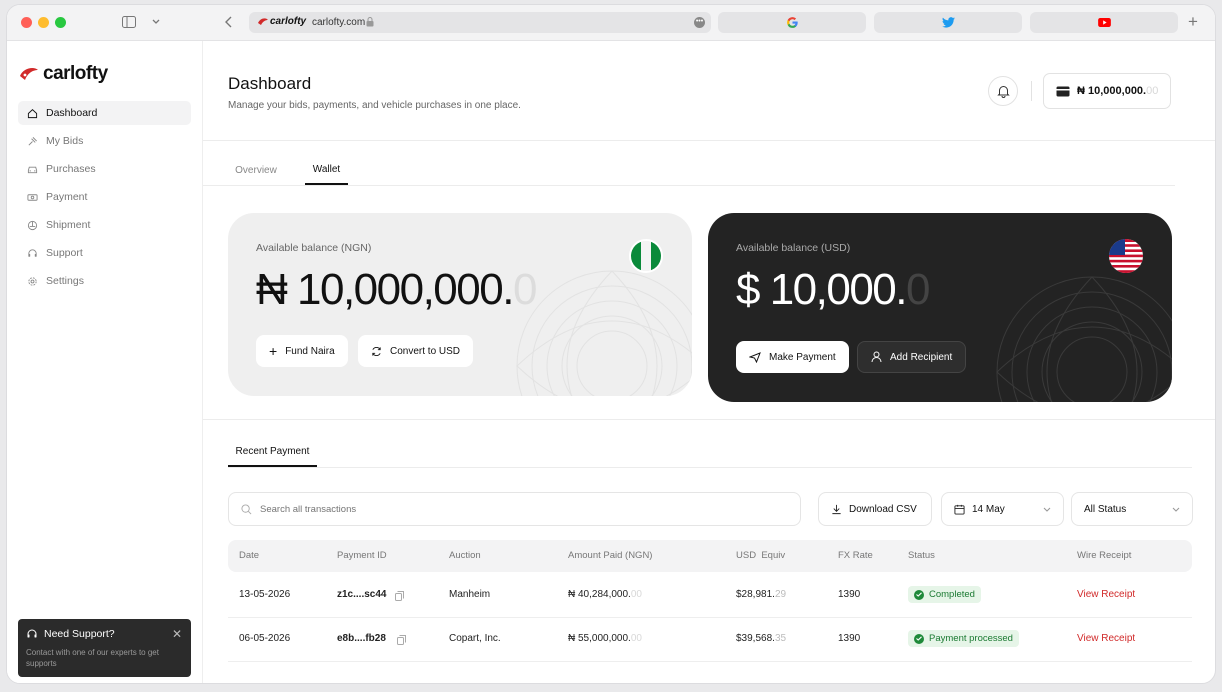 This screenshot has width=1222, height=692. Describe the element at coordinates (959, 509) in the screenshot. I see `calendar-icon` at that location.